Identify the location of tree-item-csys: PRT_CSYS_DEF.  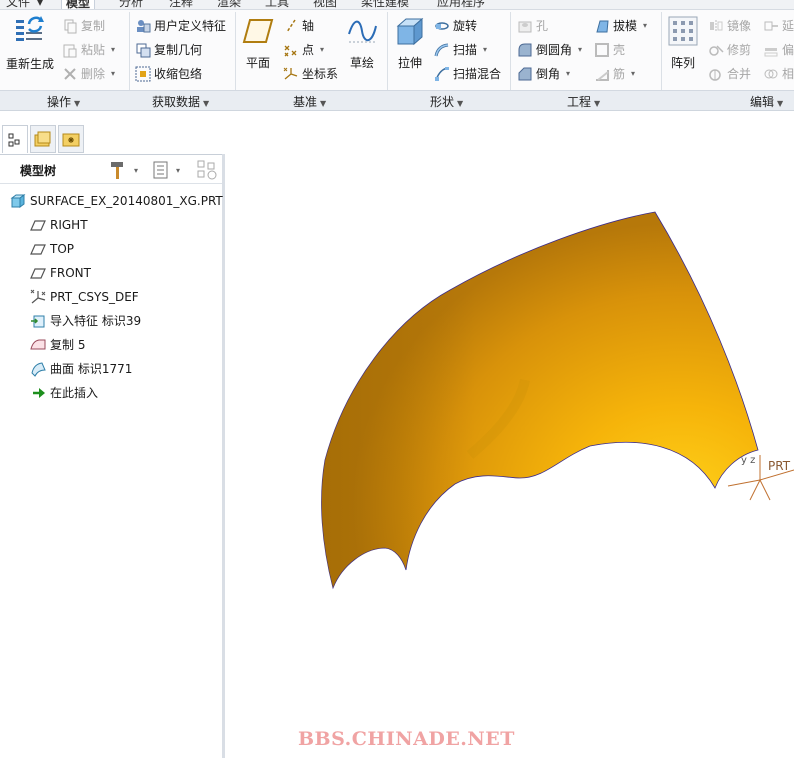
(84, 297).